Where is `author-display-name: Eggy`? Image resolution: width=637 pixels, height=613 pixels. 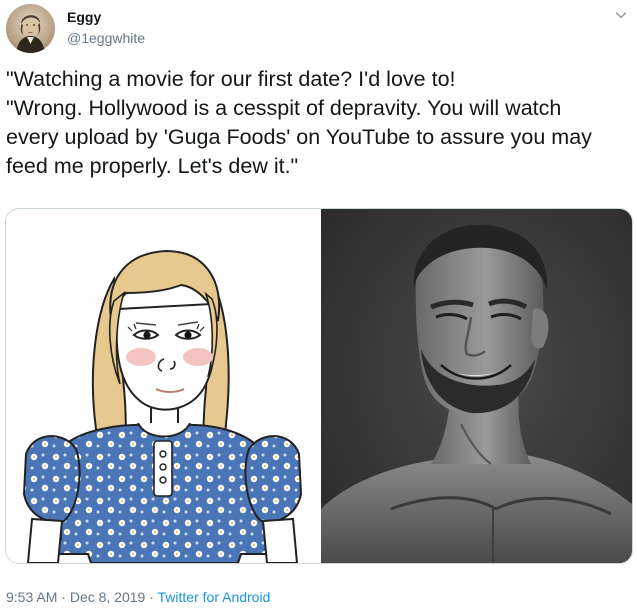
author-display-name: Eggy is located at coordinates (84, 17).